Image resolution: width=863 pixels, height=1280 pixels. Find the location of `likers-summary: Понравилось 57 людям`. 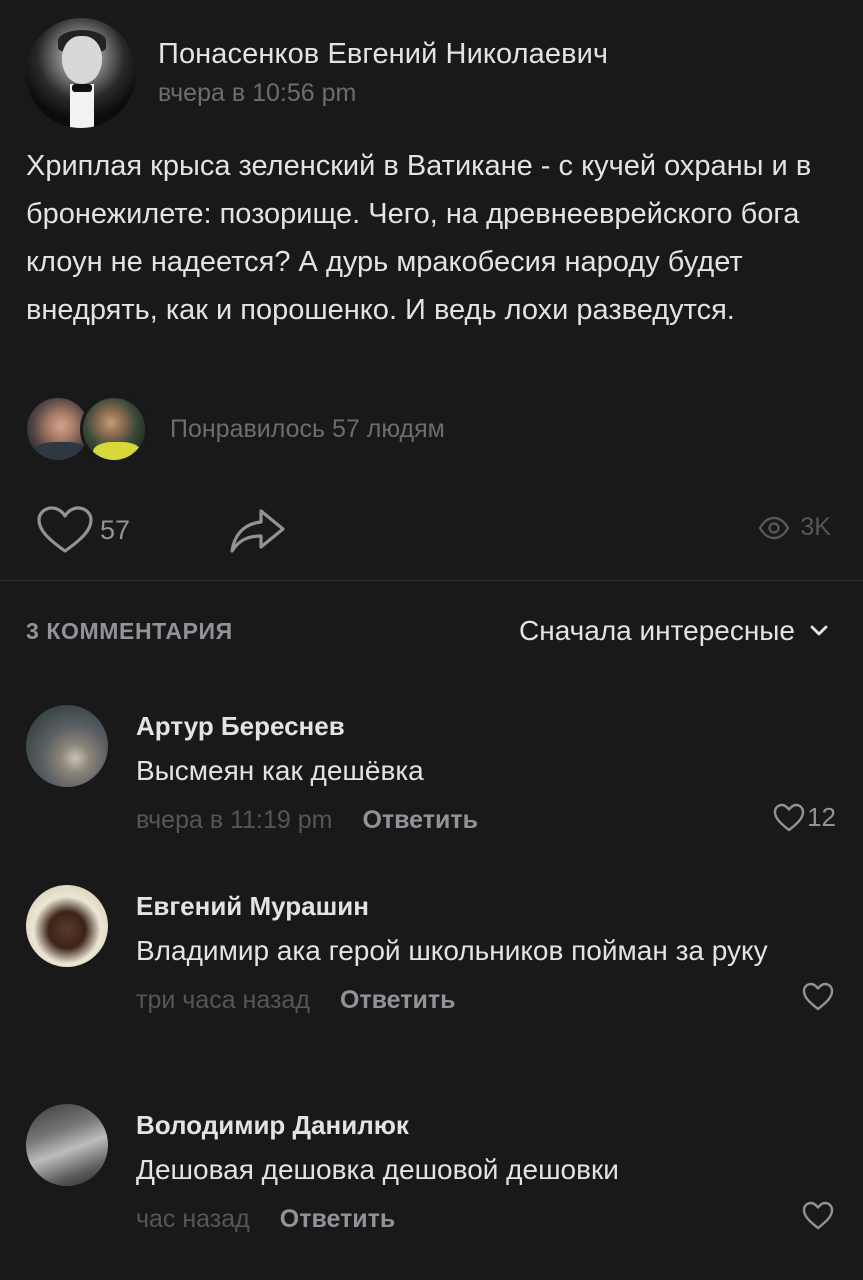

likers-summary: Понравилось 57 людям is located at coordinates (234, 429).